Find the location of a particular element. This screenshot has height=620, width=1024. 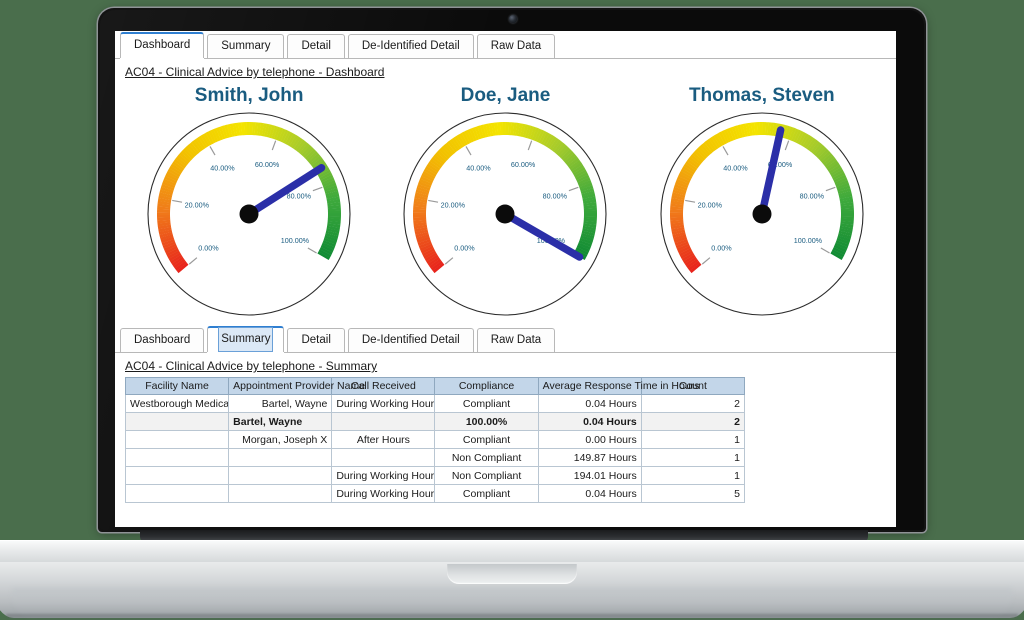

summary-tab-de-identified-detail: De-Identified Detail is located at coordinates (410, 340).